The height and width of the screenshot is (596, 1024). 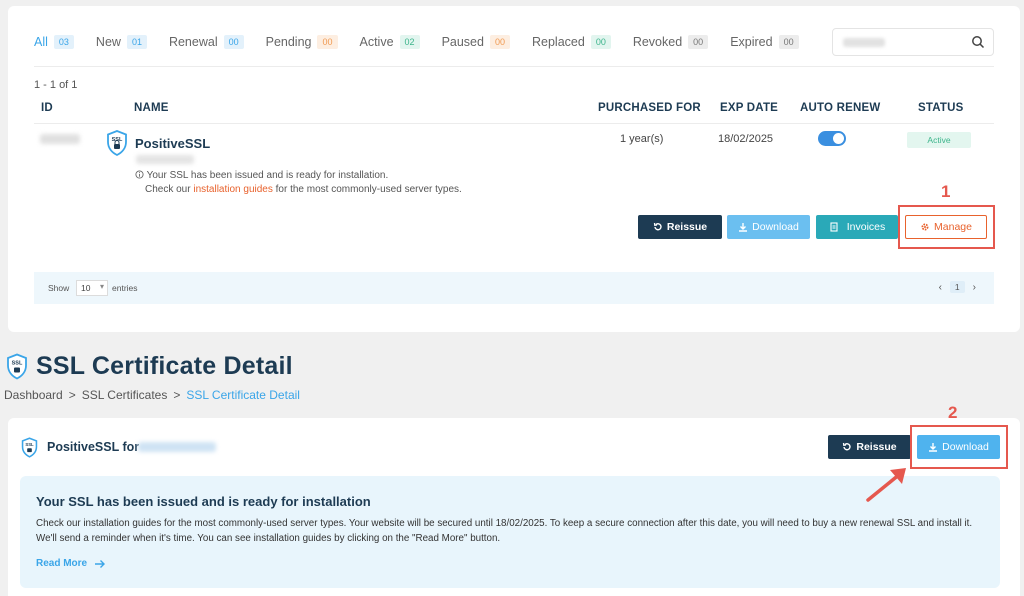 What do you see at coordinates (60, 139) in the screenshot?
I see `redacted-order-id` at bounding box center [60, 139].